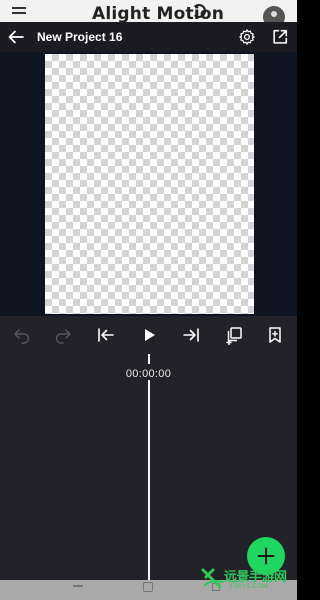 Image resolution: width=320 pixels, height=600 pixels. What do you see at coordinates (22, 335) in the screenshot?
I see `undo-icon` at bounding box center [22, 335].